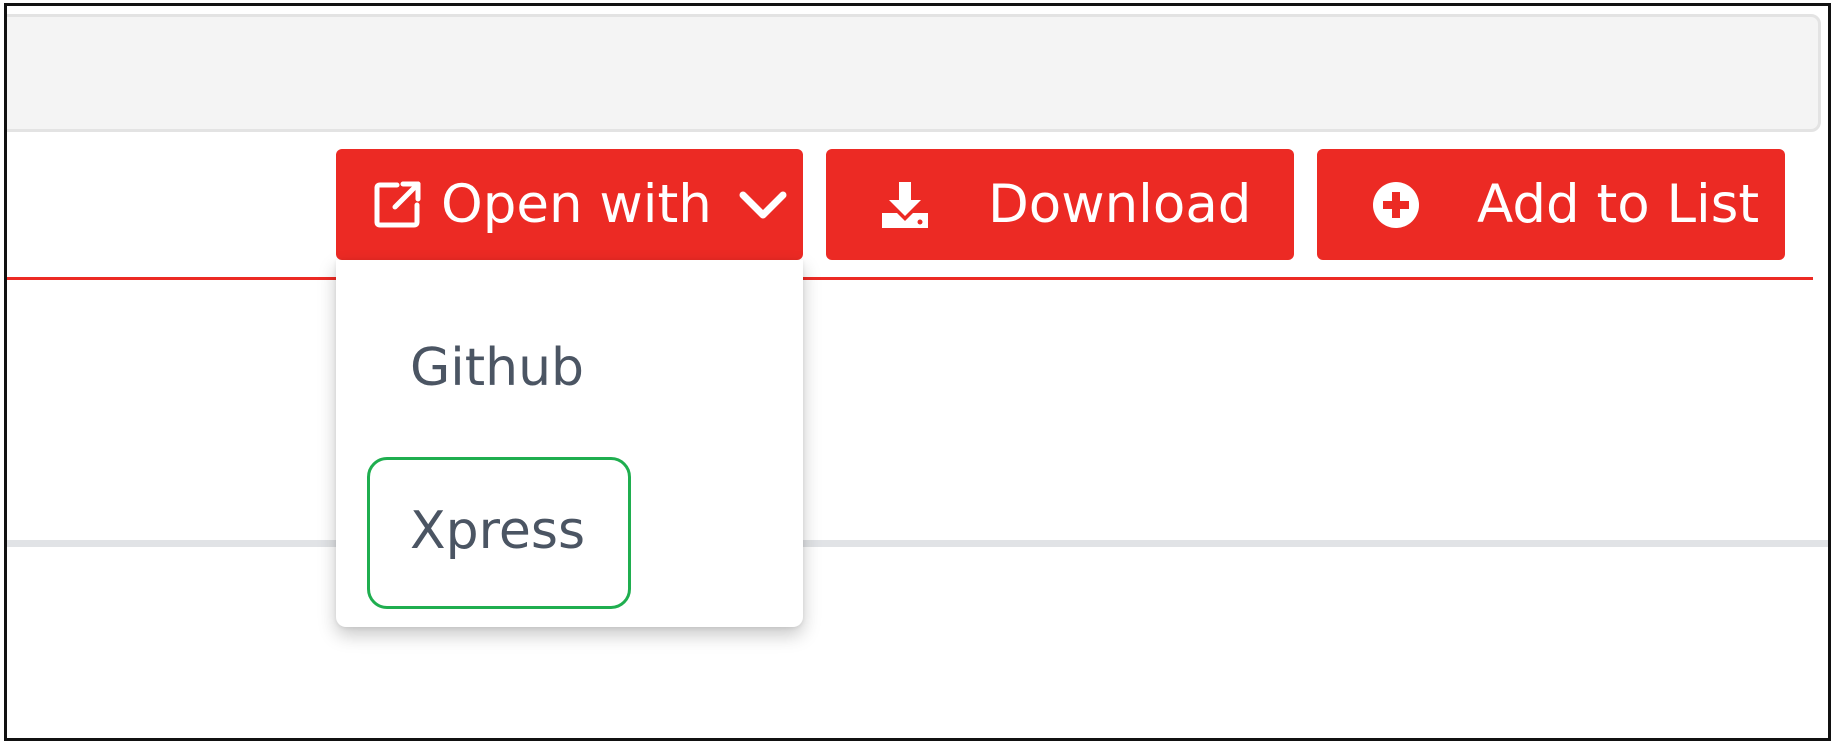 The image size is (1837, 747). Describe the element at coordinates (498, 531) in the screenshot. I see `menu-item-label: Xpress` at that location.